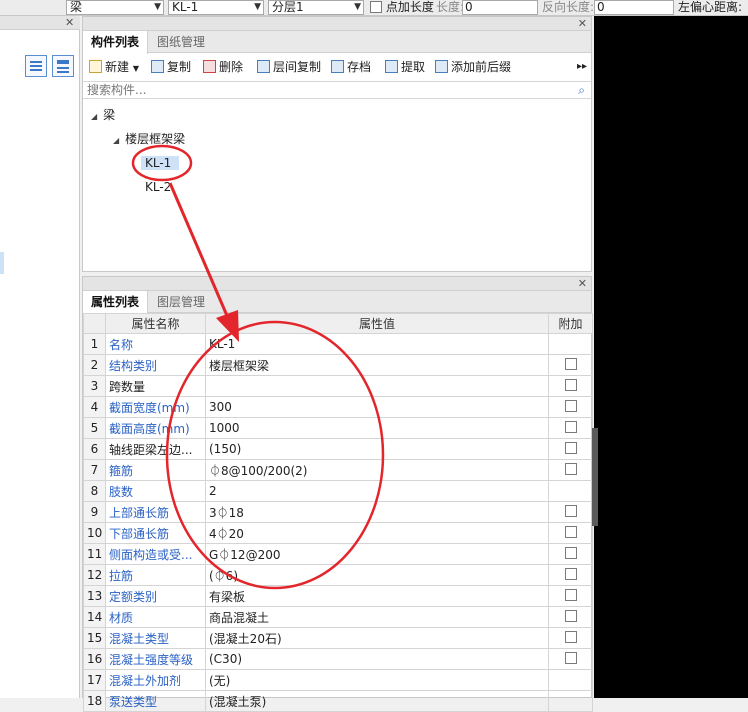  I want to click on table-row: 3 跨数量, so click(338, 386).